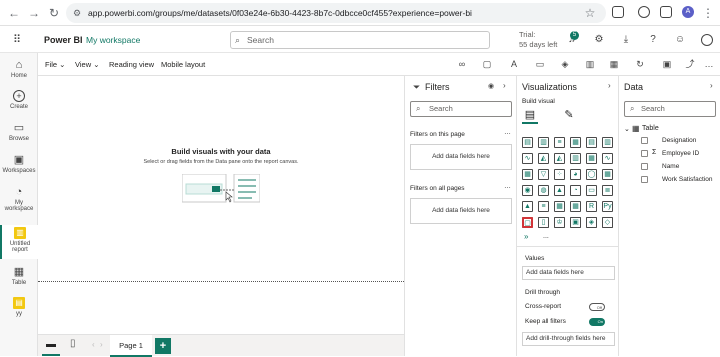 Image resolution: width=720 pixels, height=357 pixels. Describe the element at coordinates (527, 158) in the screenshot. I see `line-visual-icon: ∿` at that location.